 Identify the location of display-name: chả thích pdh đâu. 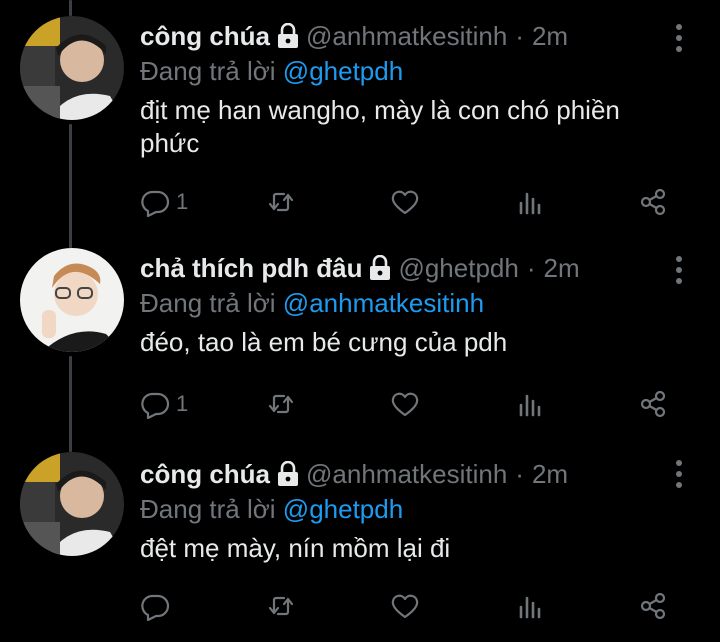
(251, 268).